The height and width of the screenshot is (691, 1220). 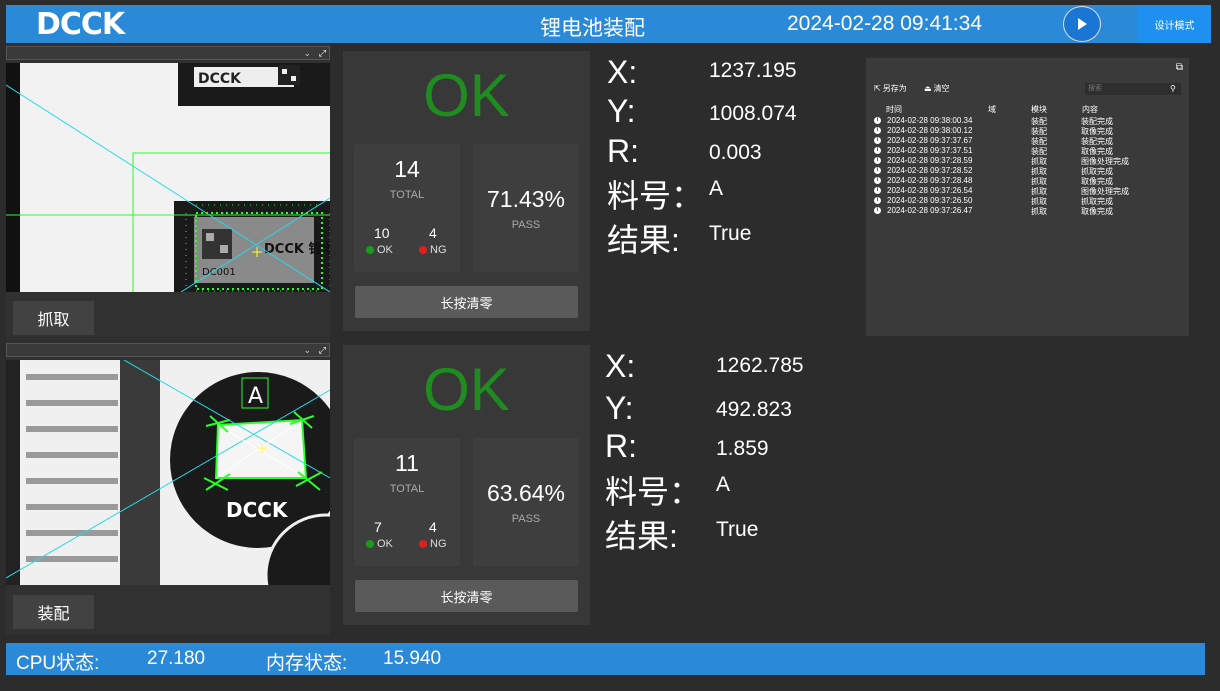 What do you see at coordinates (378, 527) in the screenshot?
I see `ok-count: 7` at bounding box center [378, 527].